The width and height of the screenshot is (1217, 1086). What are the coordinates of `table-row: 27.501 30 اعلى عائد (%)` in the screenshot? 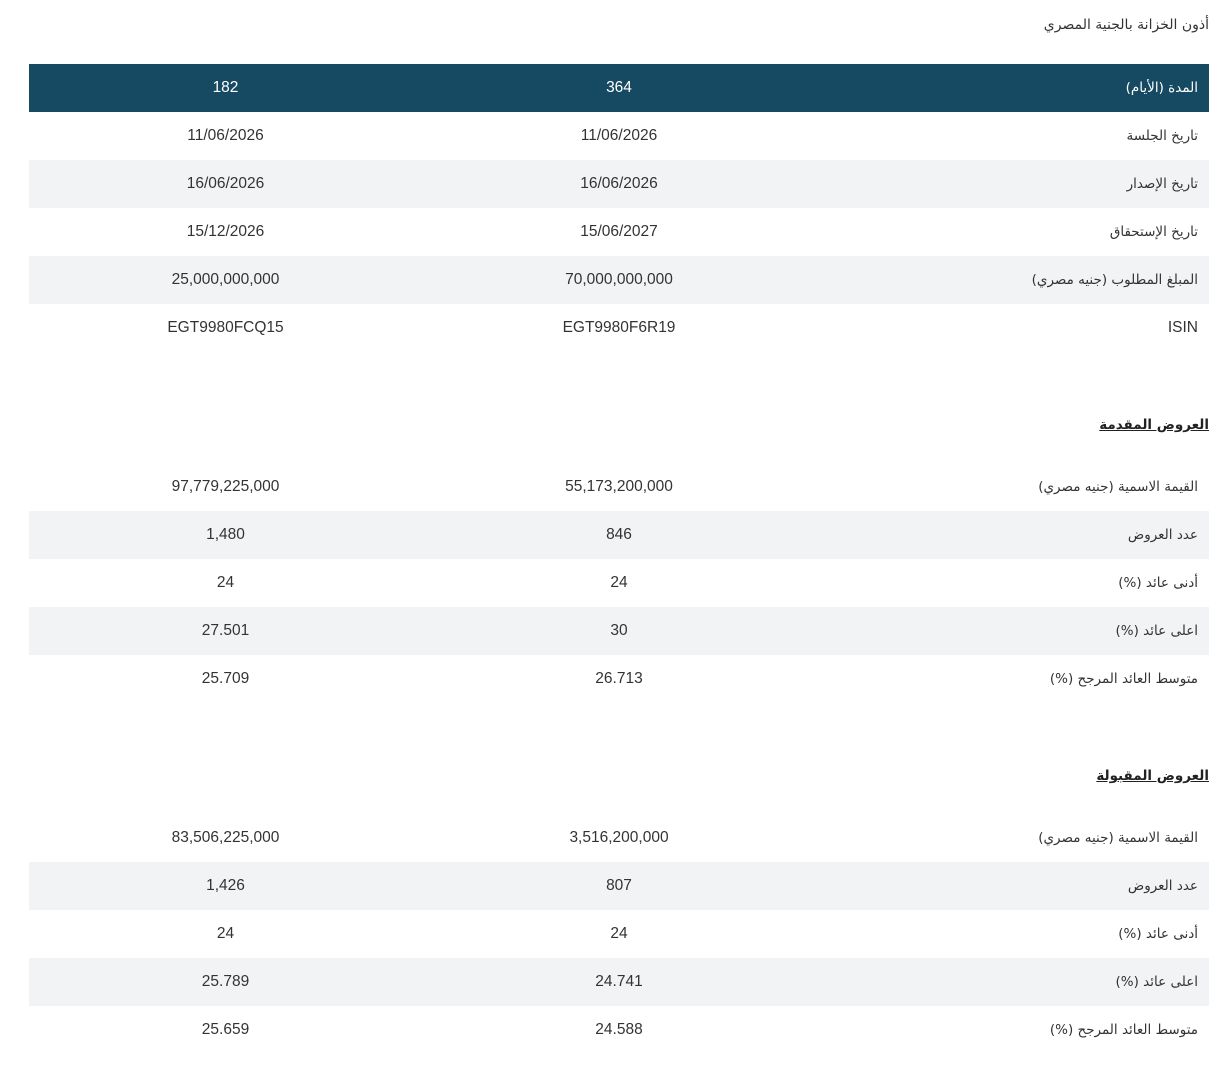 It's located at (619, 631).